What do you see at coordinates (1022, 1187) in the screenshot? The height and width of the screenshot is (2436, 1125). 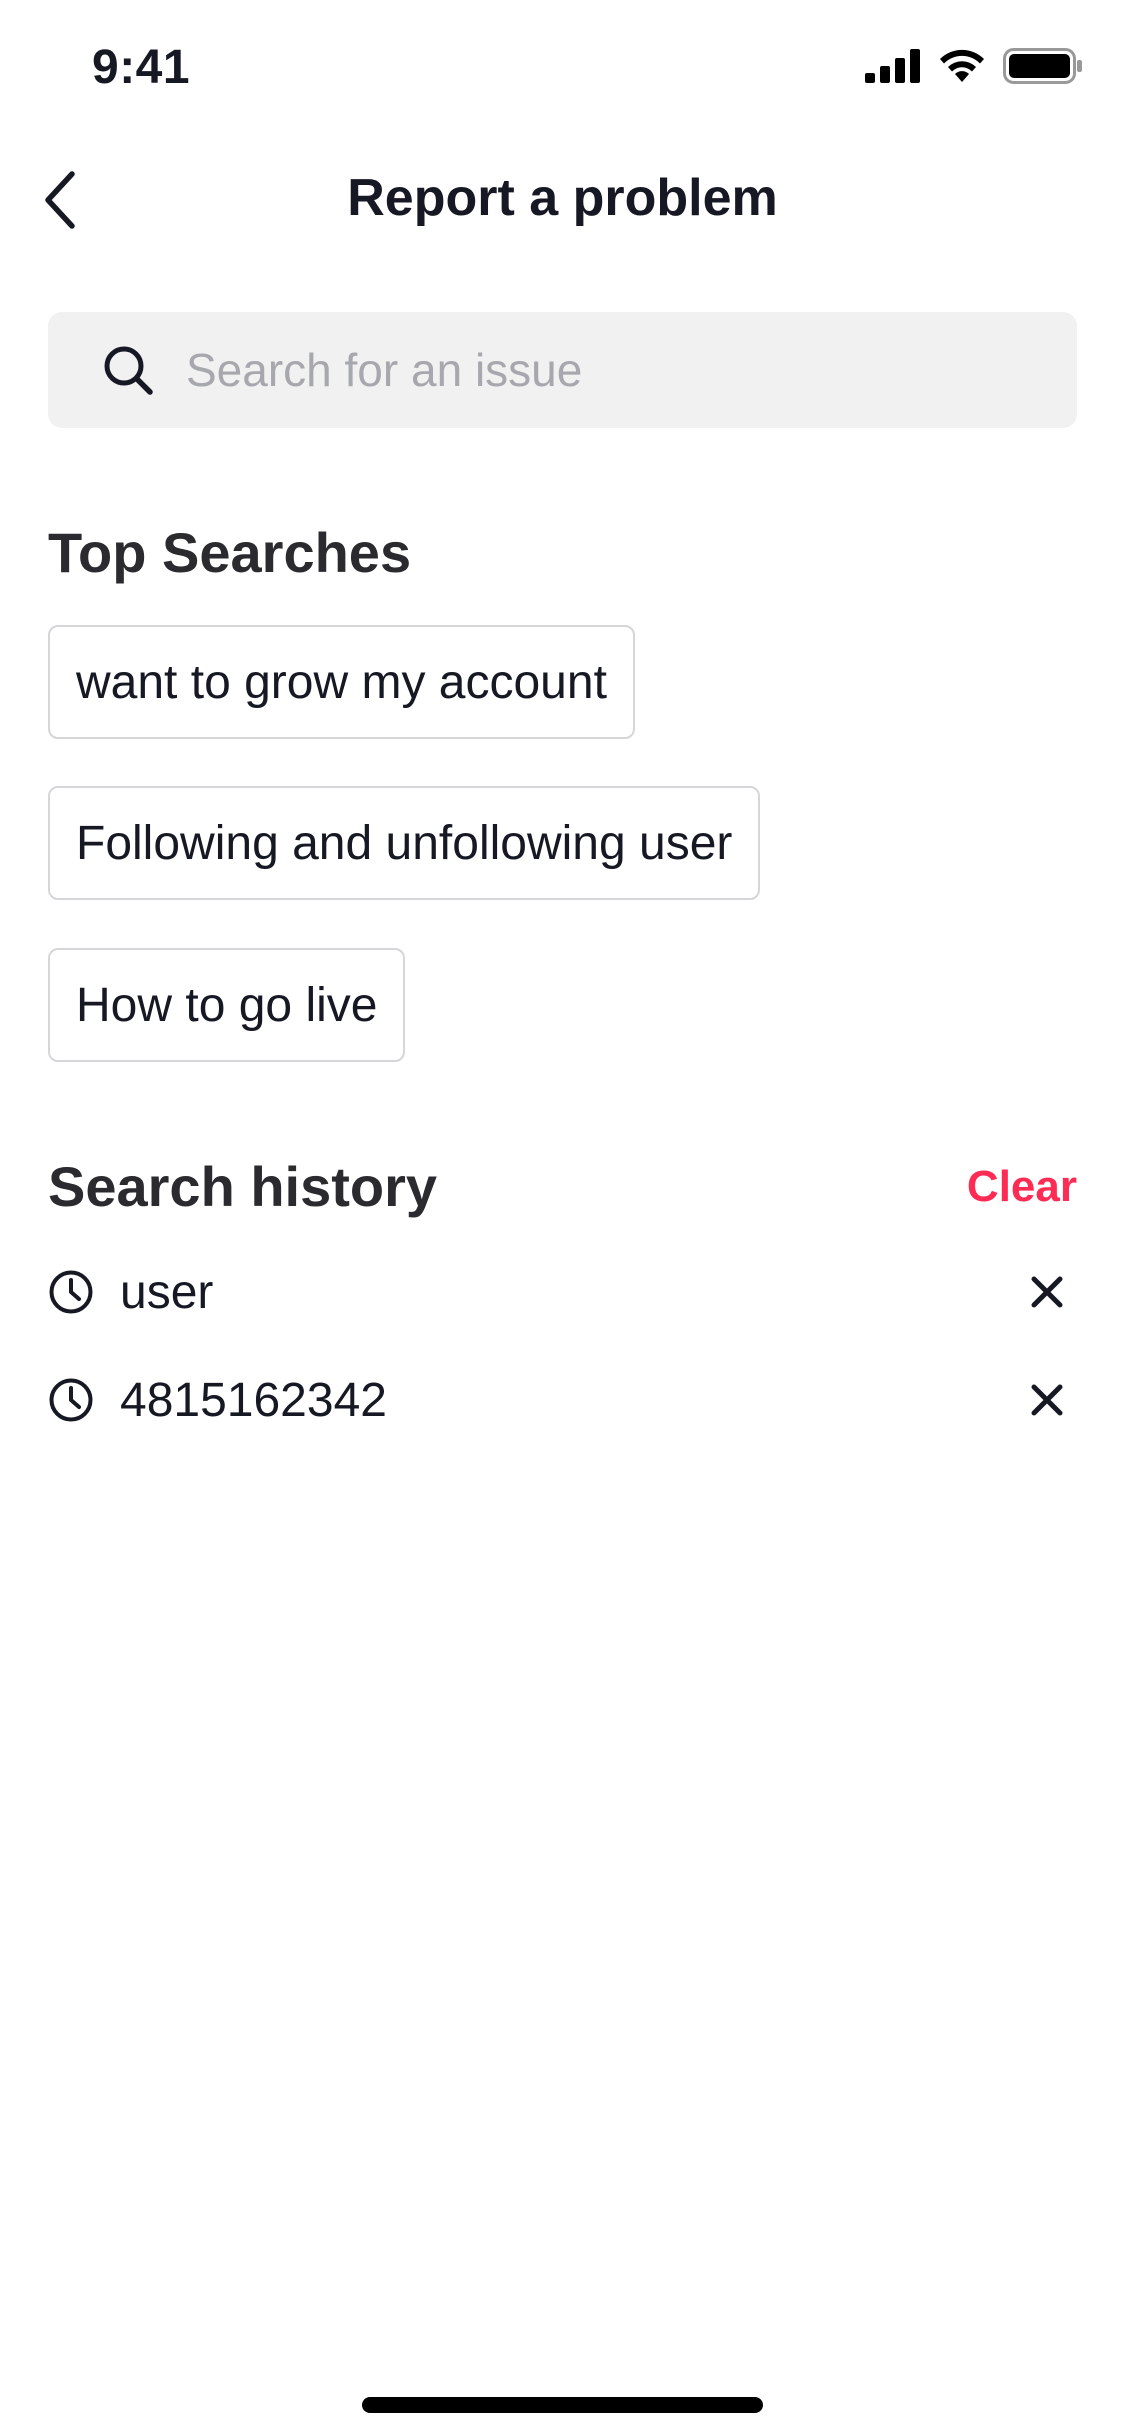 I see `clear-history-button: Clear` at bounding box center [1022, 1187].